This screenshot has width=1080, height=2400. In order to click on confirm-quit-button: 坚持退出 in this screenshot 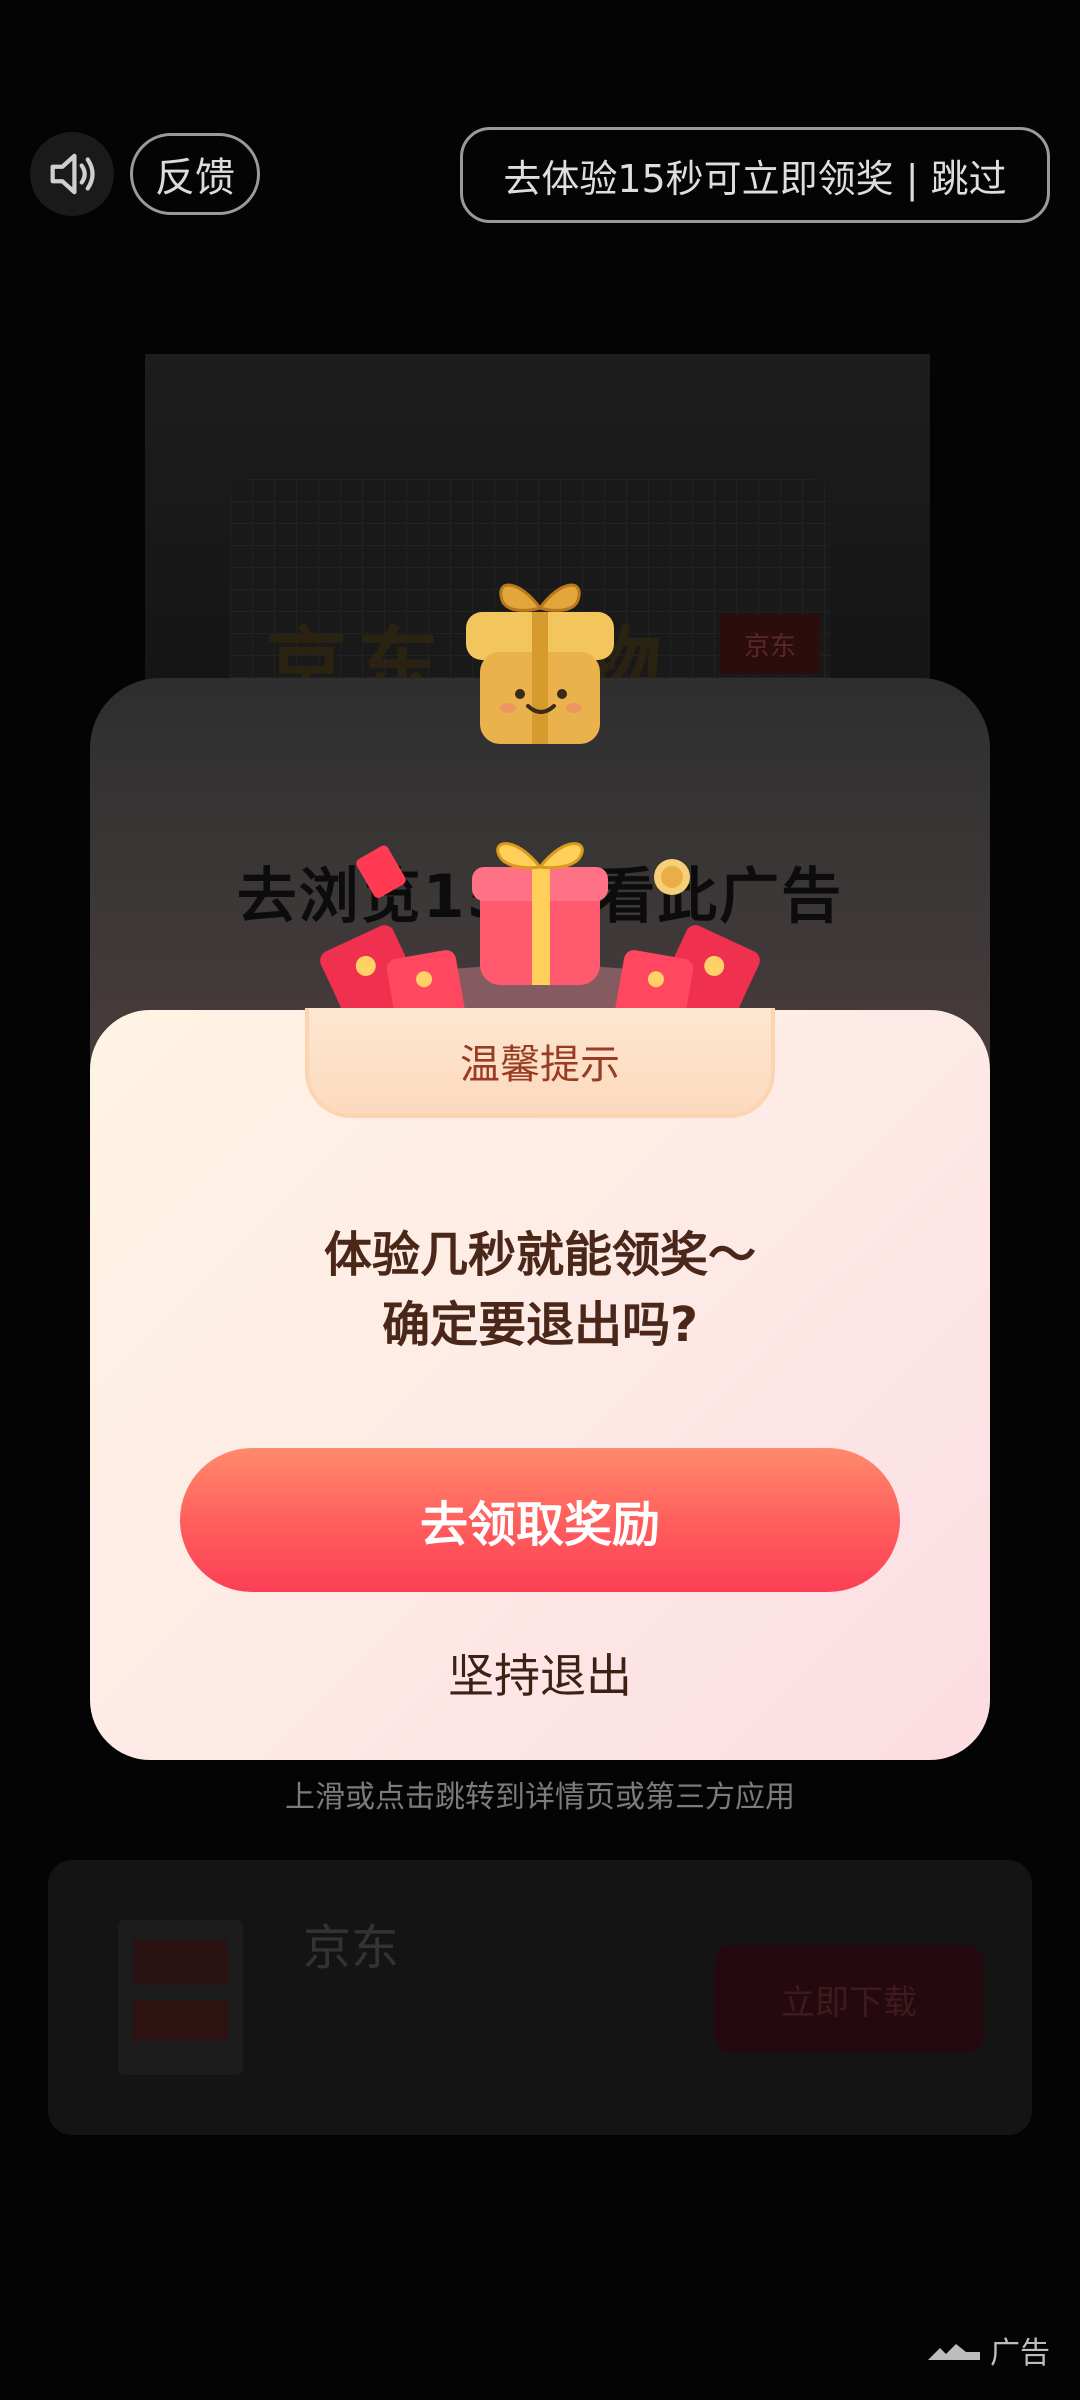, I will do `click(540, 1673)`.